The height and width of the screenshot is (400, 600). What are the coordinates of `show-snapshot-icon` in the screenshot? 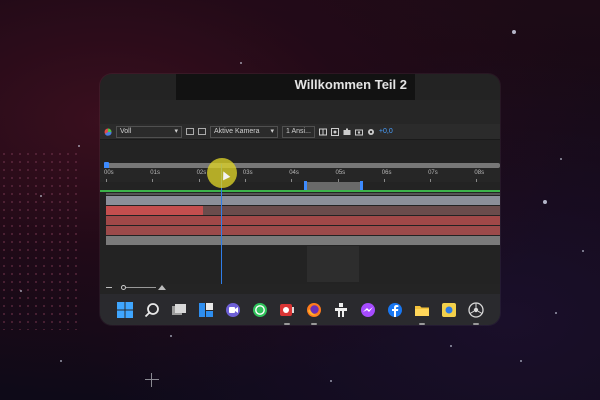 It's located at (358, 132).